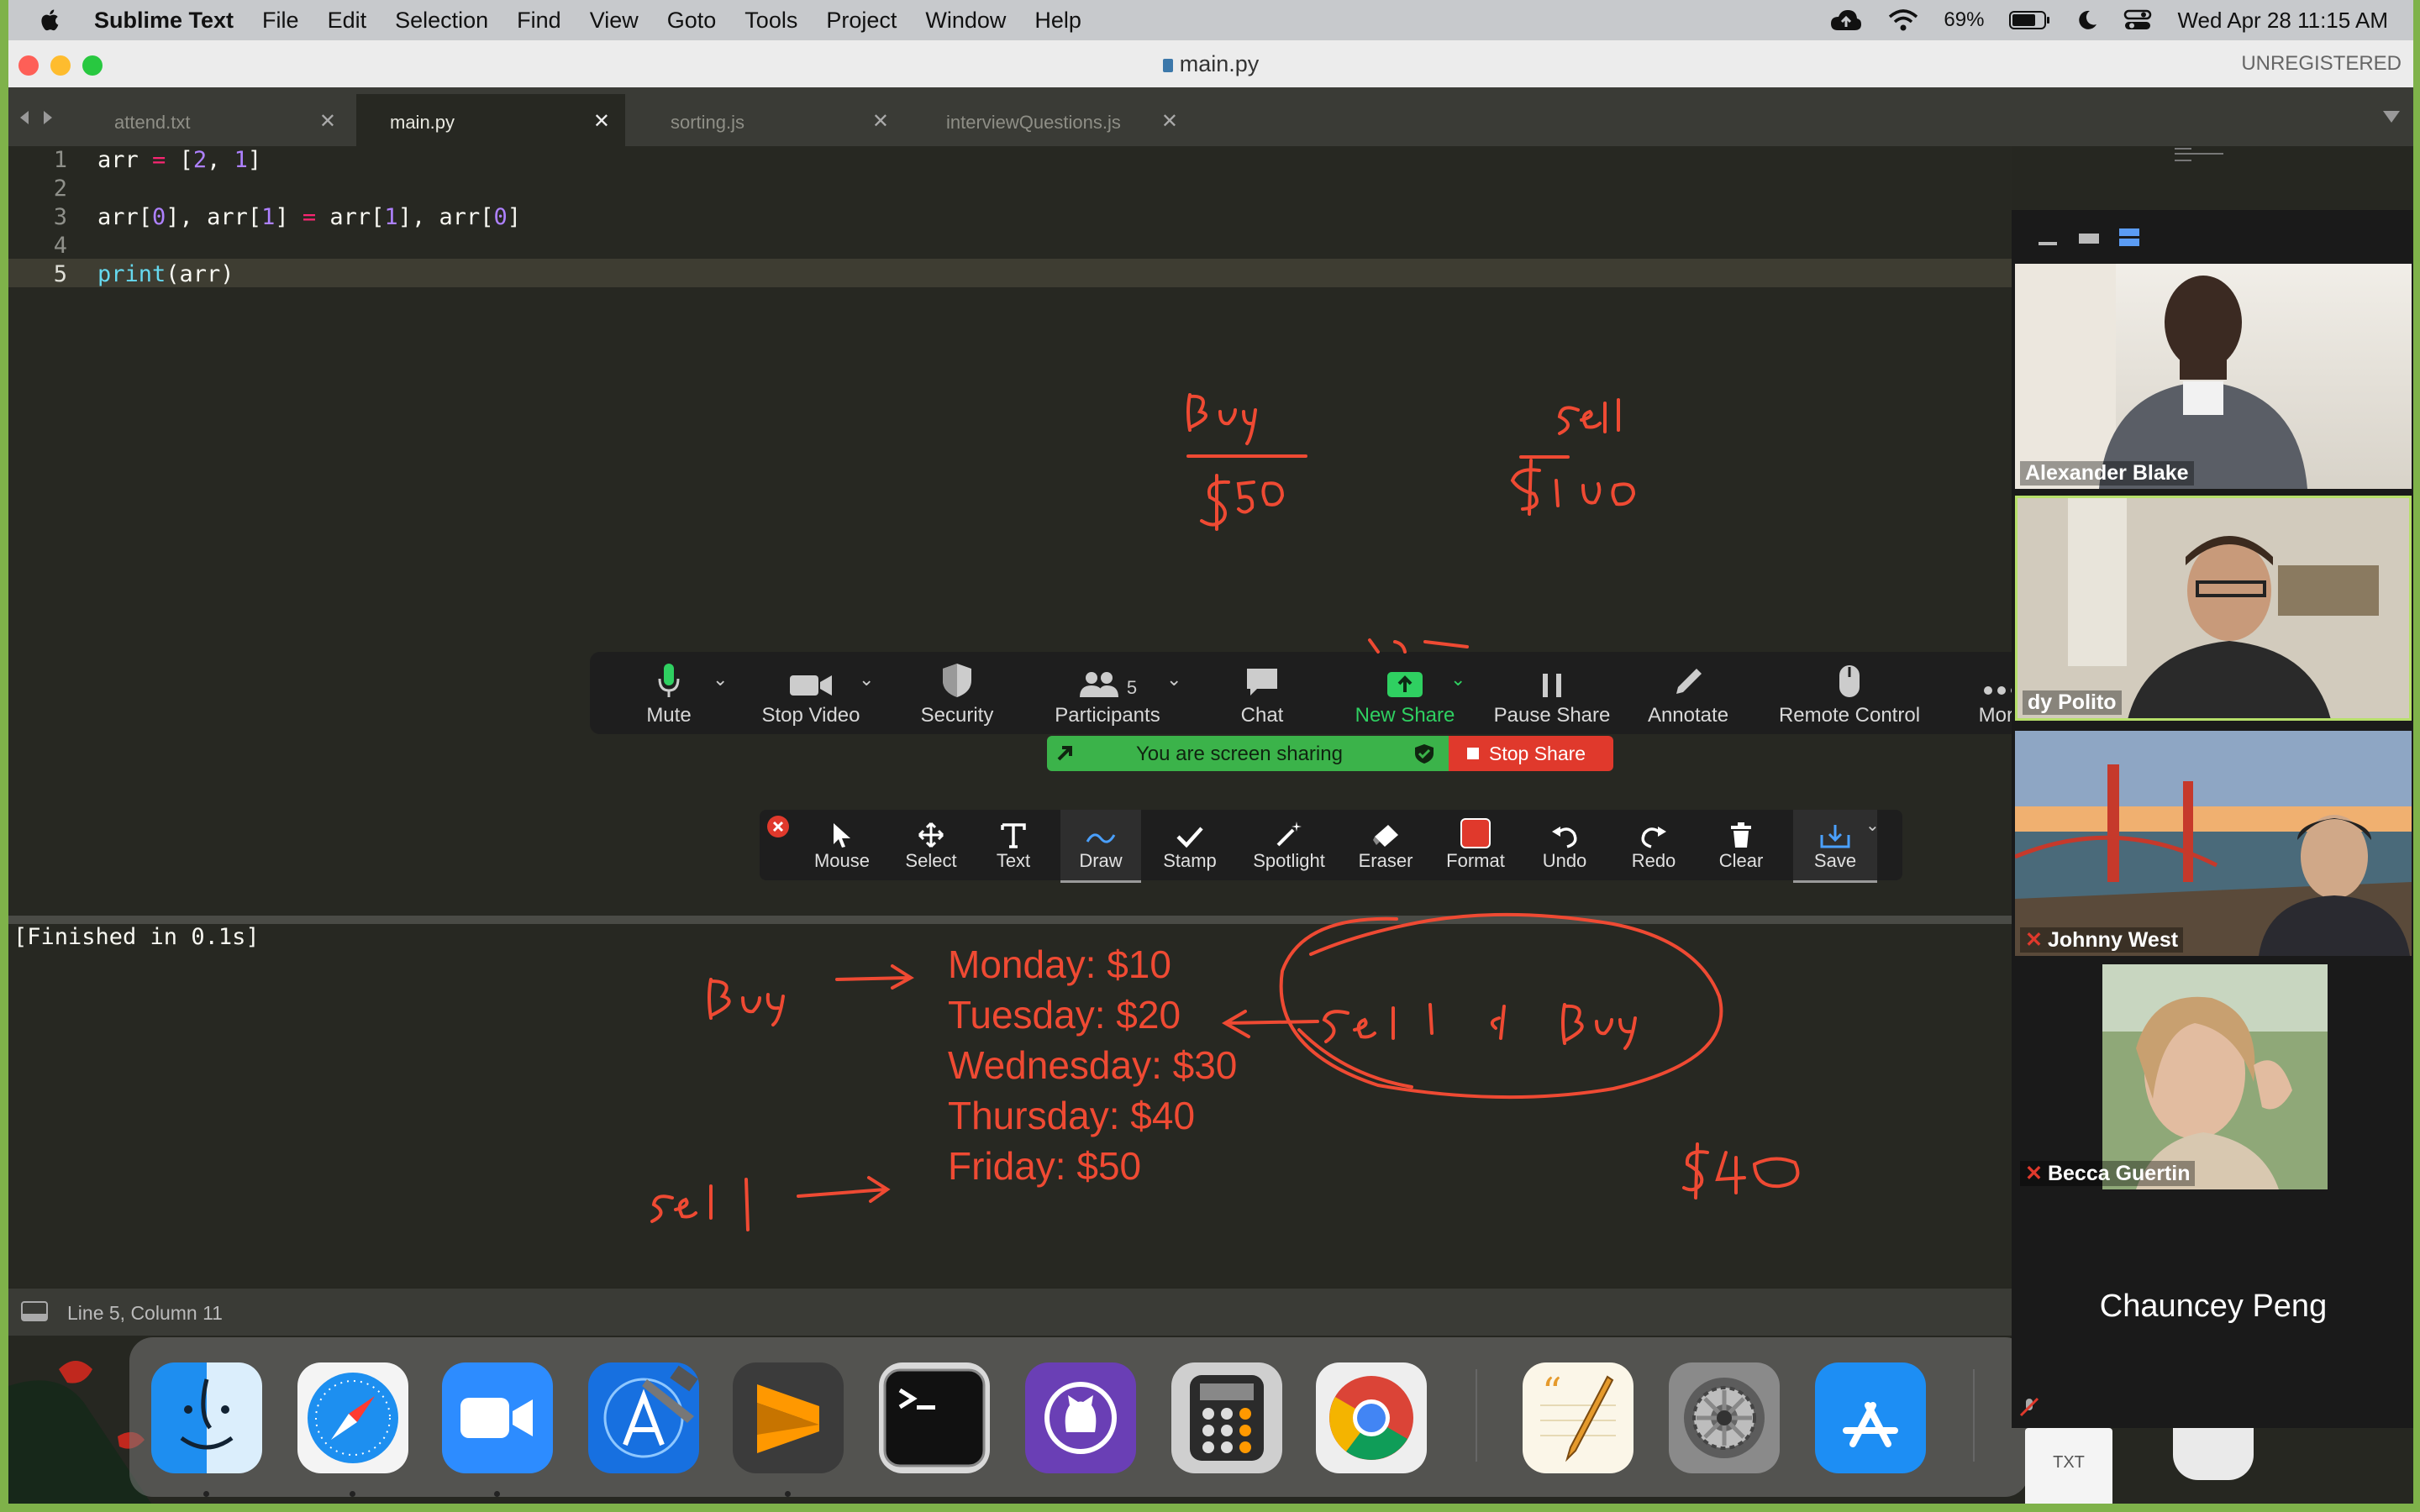 This screenshot has width=2420, height=1512. I want to click on calculator-icon, so click(1226, 1417).